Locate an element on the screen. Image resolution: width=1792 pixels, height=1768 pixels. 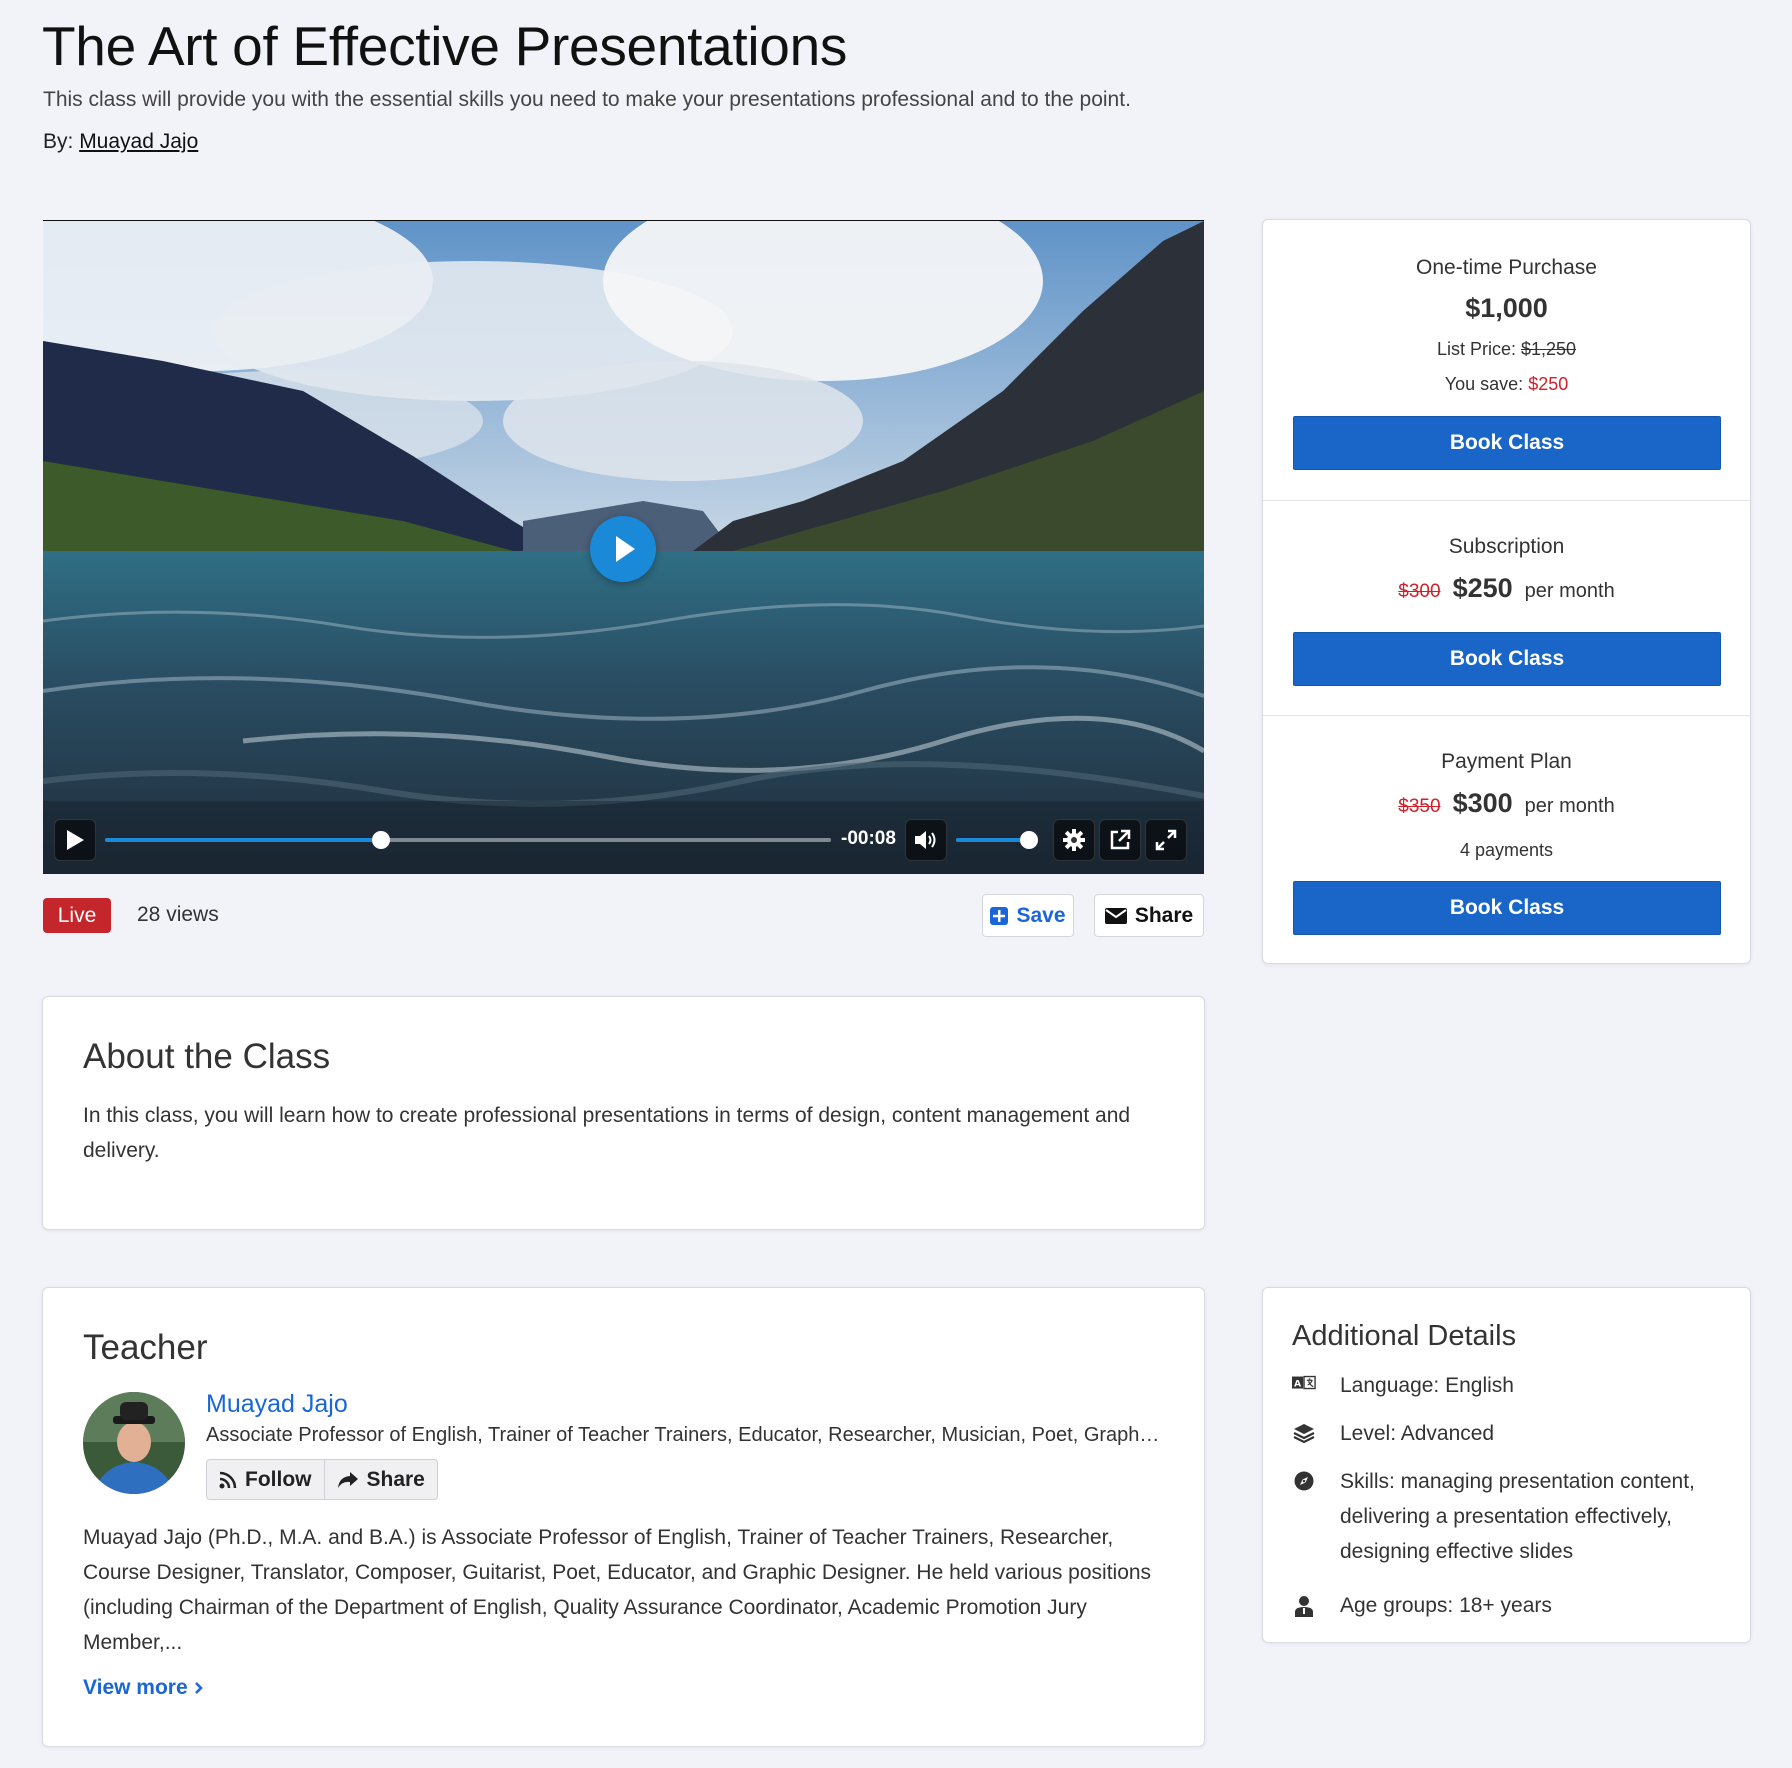
follow-label: Follow is located at coordinates (278, 1479).